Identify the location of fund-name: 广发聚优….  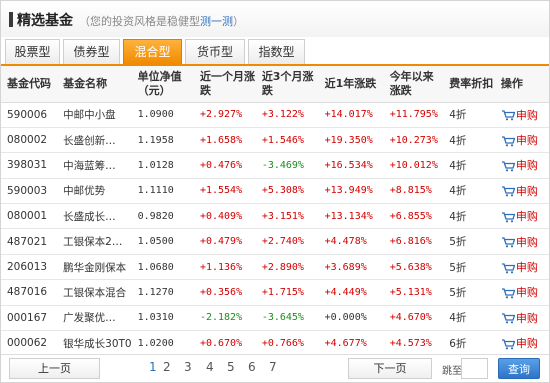
(94, 318).